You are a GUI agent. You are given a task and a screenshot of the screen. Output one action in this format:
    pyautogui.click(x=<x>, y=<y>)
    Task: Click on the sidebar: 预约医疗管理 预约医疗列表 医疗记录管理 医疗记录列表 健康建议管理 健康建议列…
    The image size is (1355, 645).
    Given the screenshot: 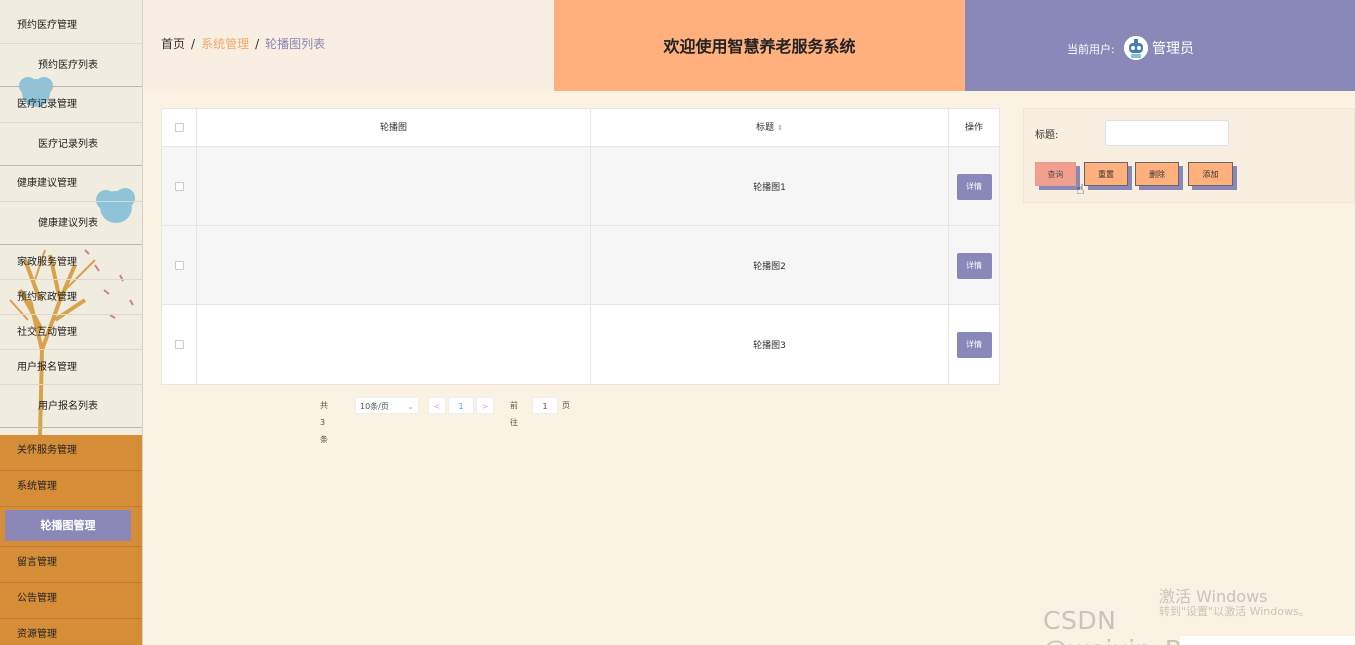 What is the action you would take?
    pyautogui.click(x=71, y=322)
    